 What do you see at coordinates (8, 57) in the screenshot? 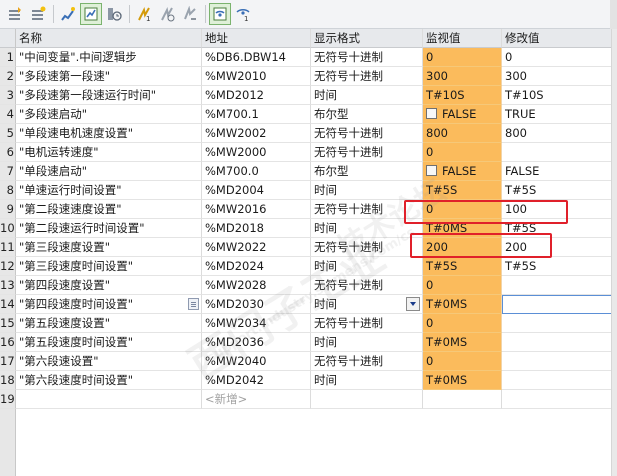
I see `row-number: 1` at bounding box center [8, 57].